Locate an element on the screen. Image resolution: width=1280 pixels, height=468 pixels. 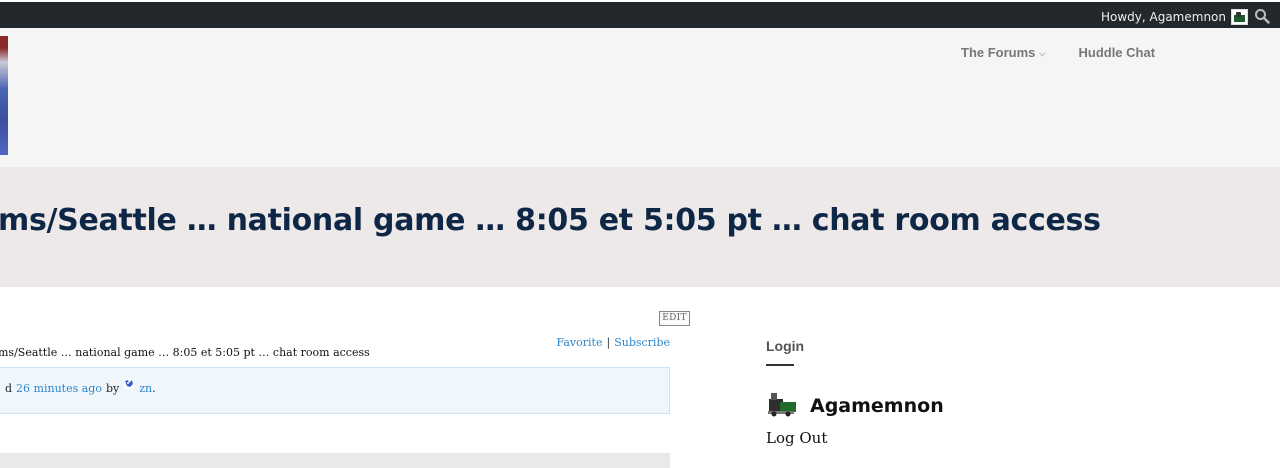
edit-button: EDIT is located at coordinates (674, 318).